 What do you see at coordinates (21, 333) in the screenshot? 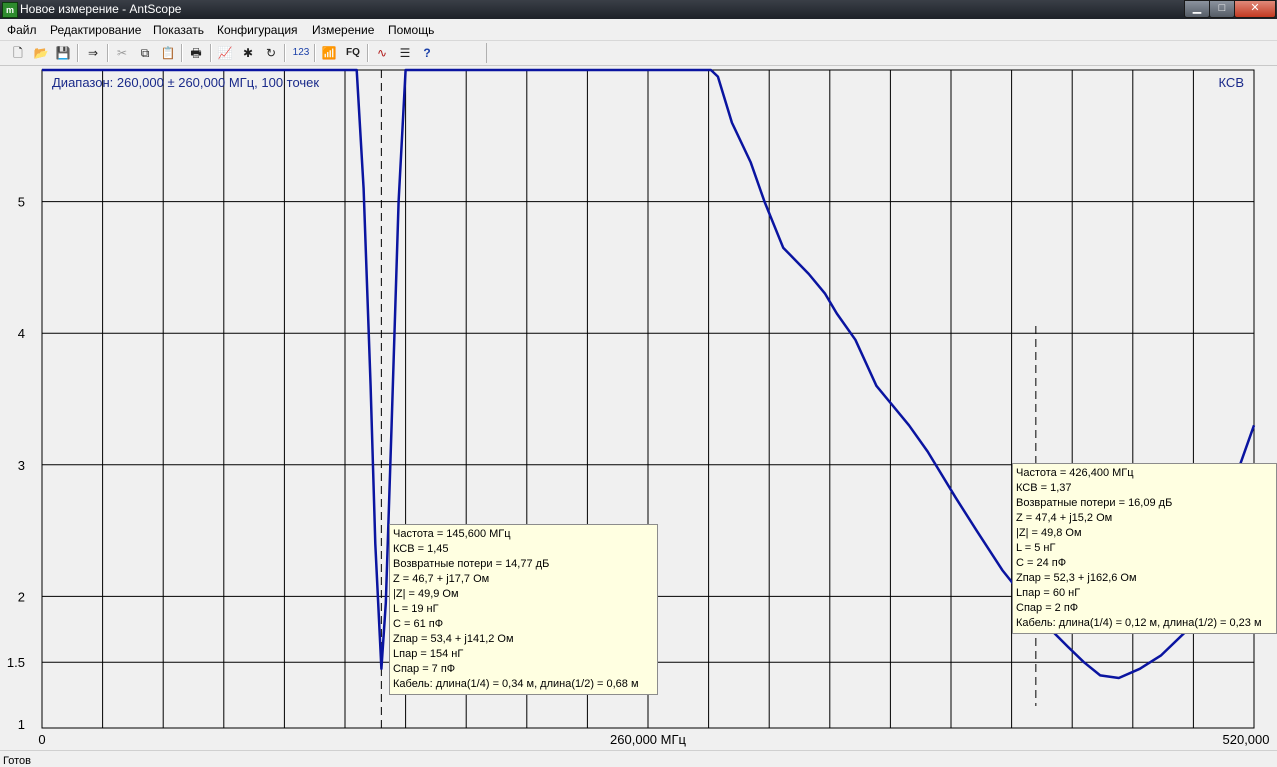
I see `y-tick-label: 4` at bounding box center [21, 333].